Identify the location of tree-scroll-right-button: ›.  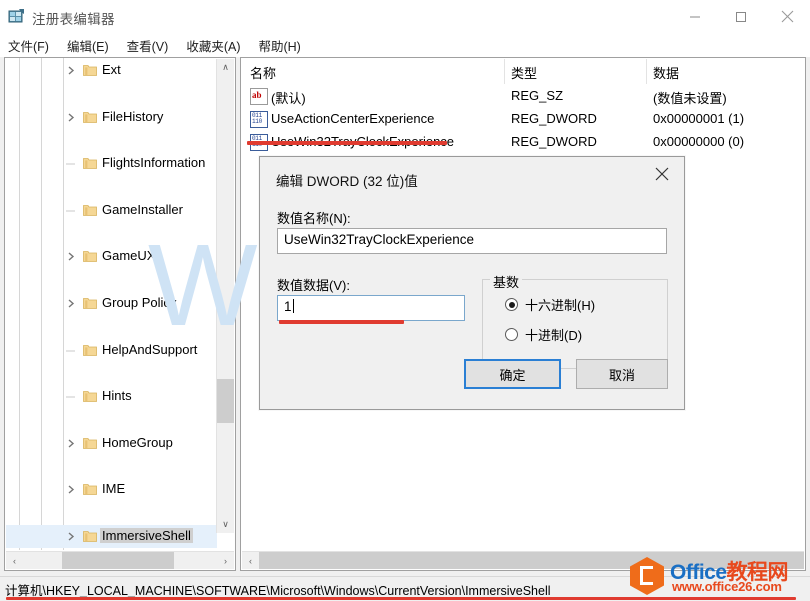
(225, 560).